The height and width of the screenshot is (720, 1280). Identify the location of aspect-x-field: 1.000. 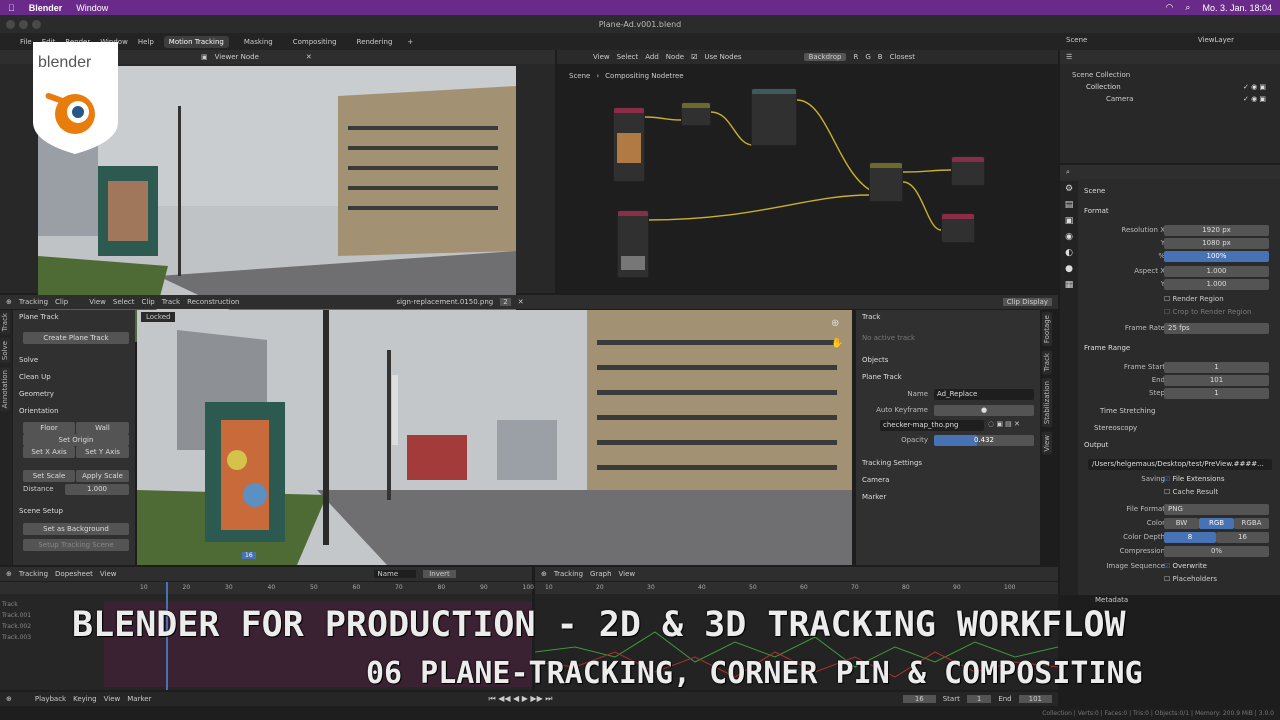
(1216, 271).